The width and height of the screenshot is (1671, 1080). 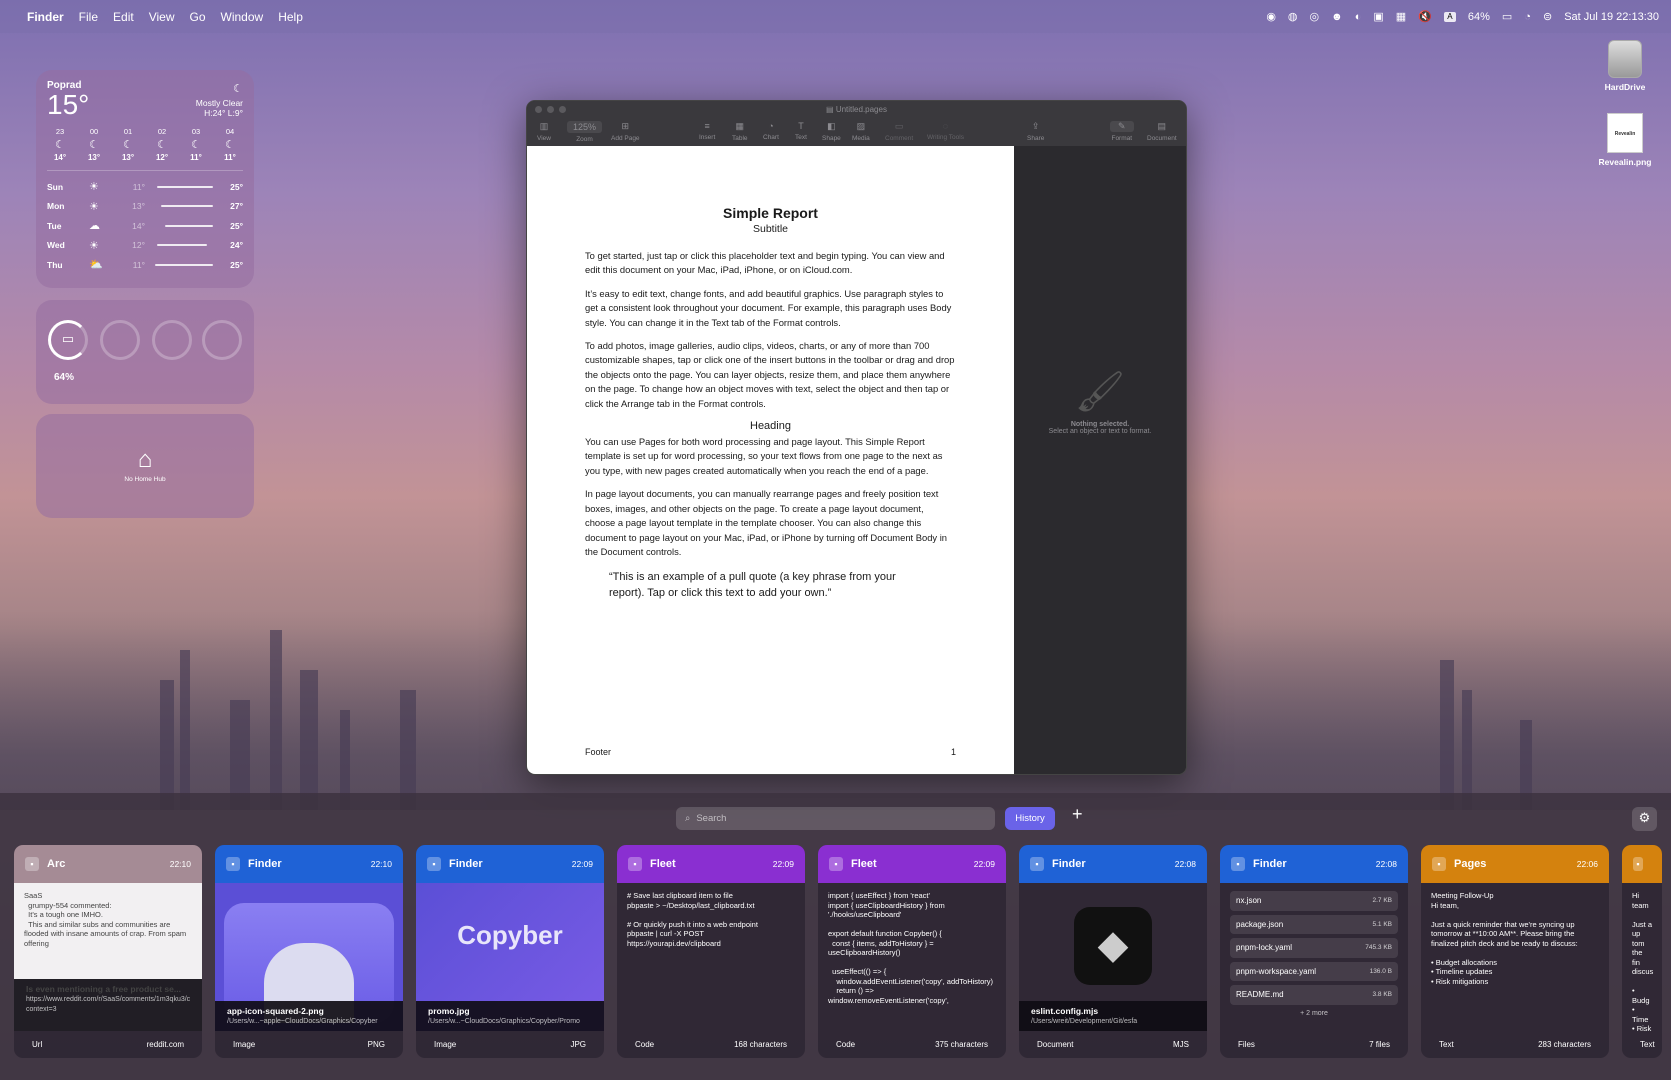 What do you see at coordinates (1625, 59) in the screenshot?
I see `harddrive-icon` at bounding box center [1625, 59].